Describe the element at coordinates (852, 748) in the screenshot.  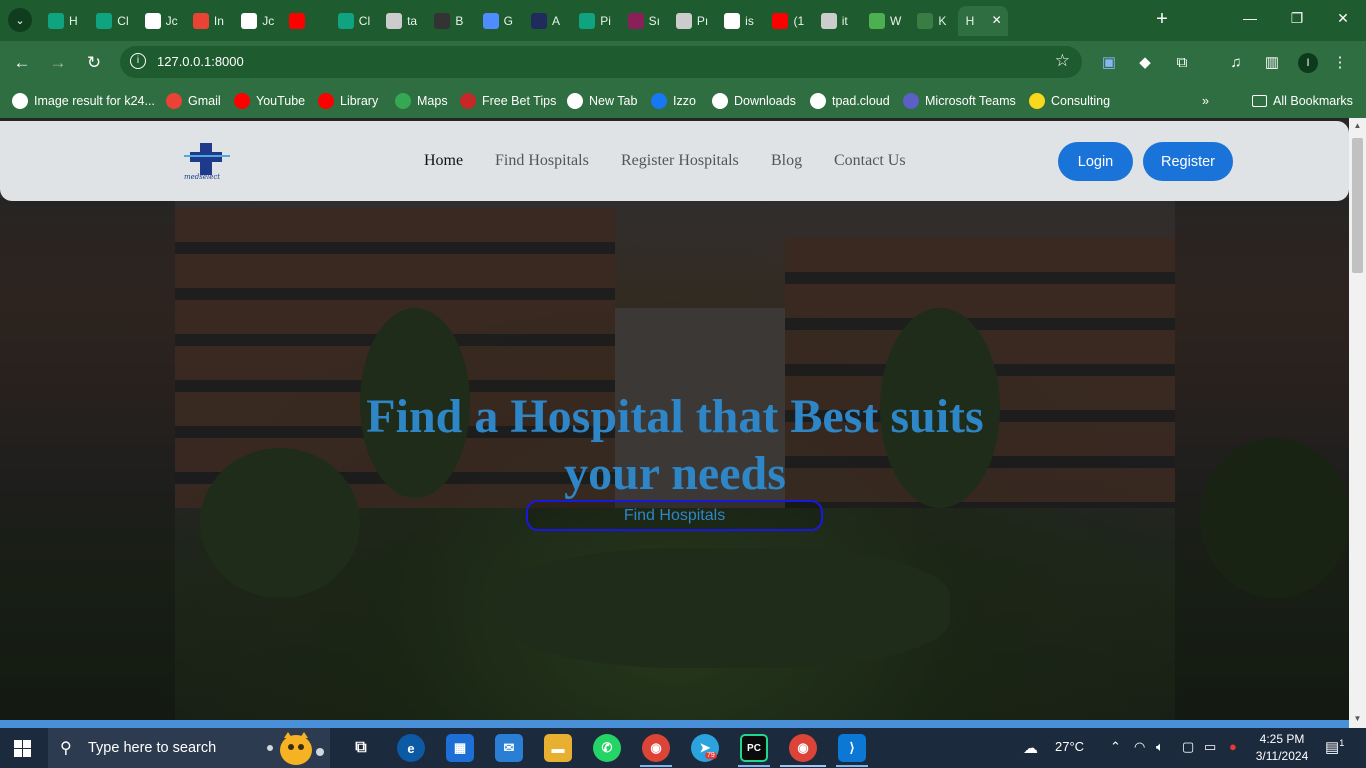
I see `vscode-icon: ⟩` at that location.